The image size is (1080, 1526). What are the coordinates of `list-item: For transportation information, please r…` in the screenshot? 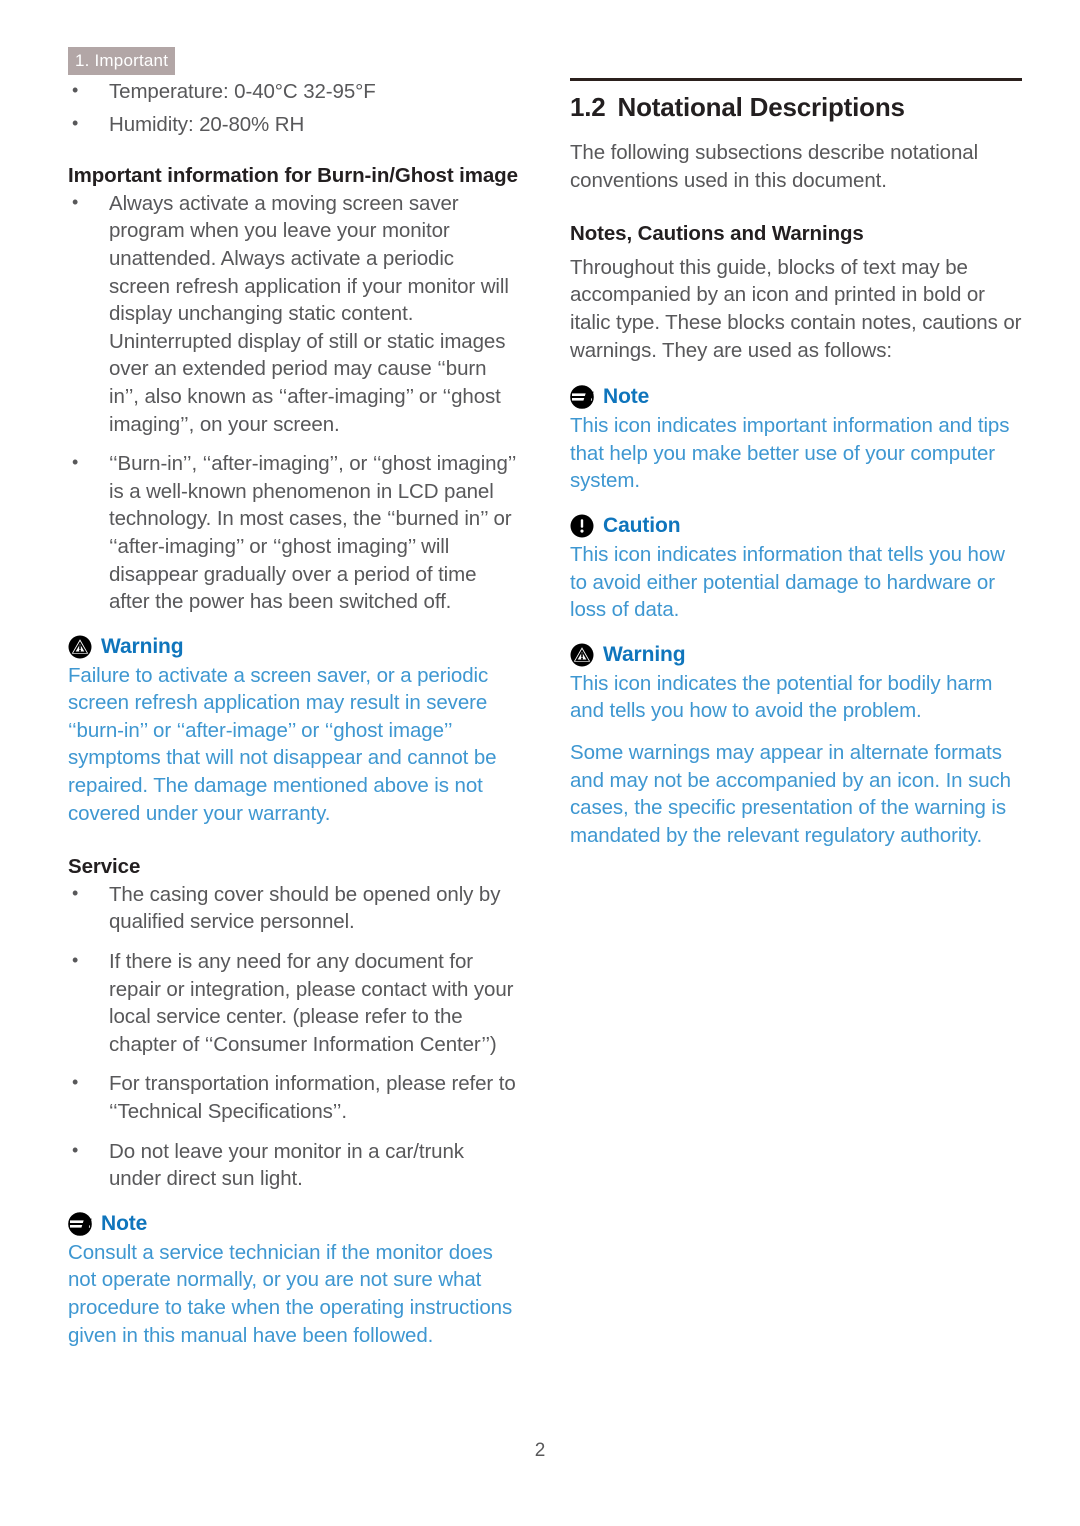 It's located at (294, 1097).